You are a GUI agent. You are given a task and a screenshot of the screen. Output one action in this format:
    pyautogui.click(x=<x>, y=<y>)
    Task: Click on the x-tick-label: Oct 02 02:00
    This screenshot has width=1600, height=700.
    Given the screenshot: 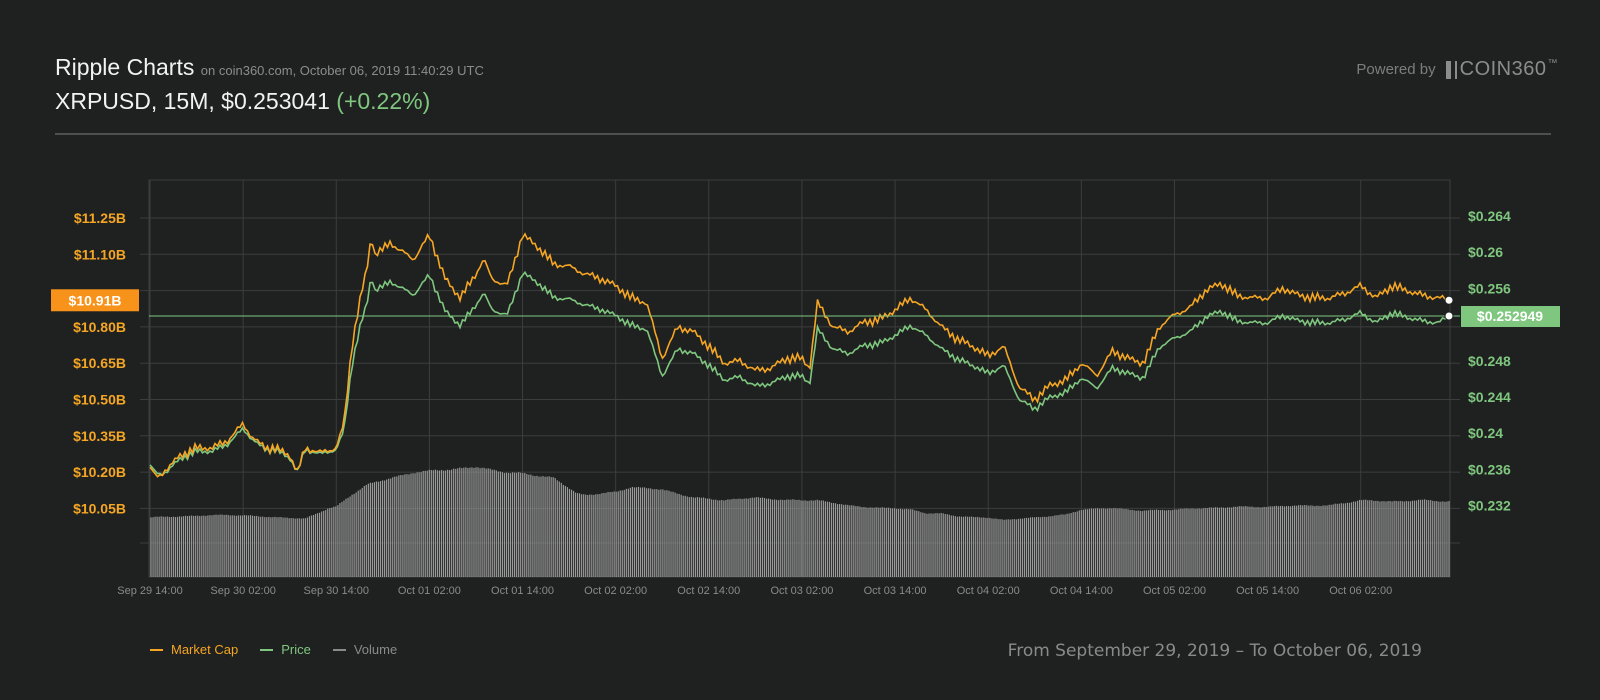 What is the action you would take?
    pyautogui.click(x=615, y=591)
    